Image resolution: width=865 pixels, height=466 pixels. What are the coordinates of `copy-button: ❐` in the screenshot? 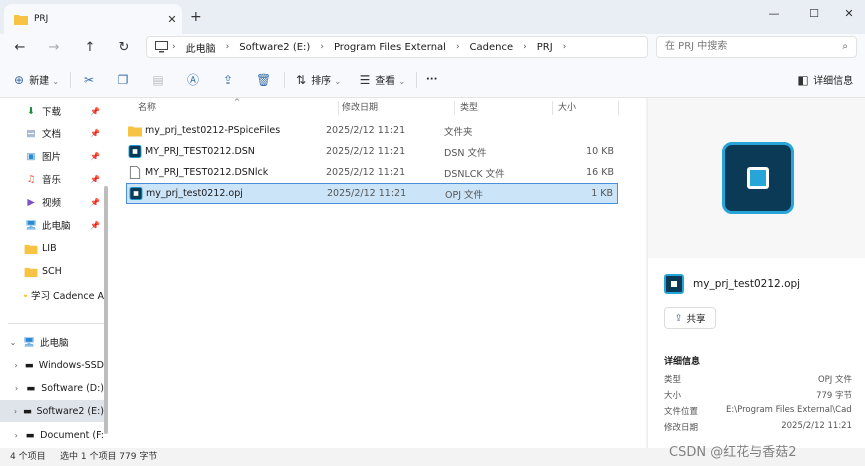 It's located at (123, 80).